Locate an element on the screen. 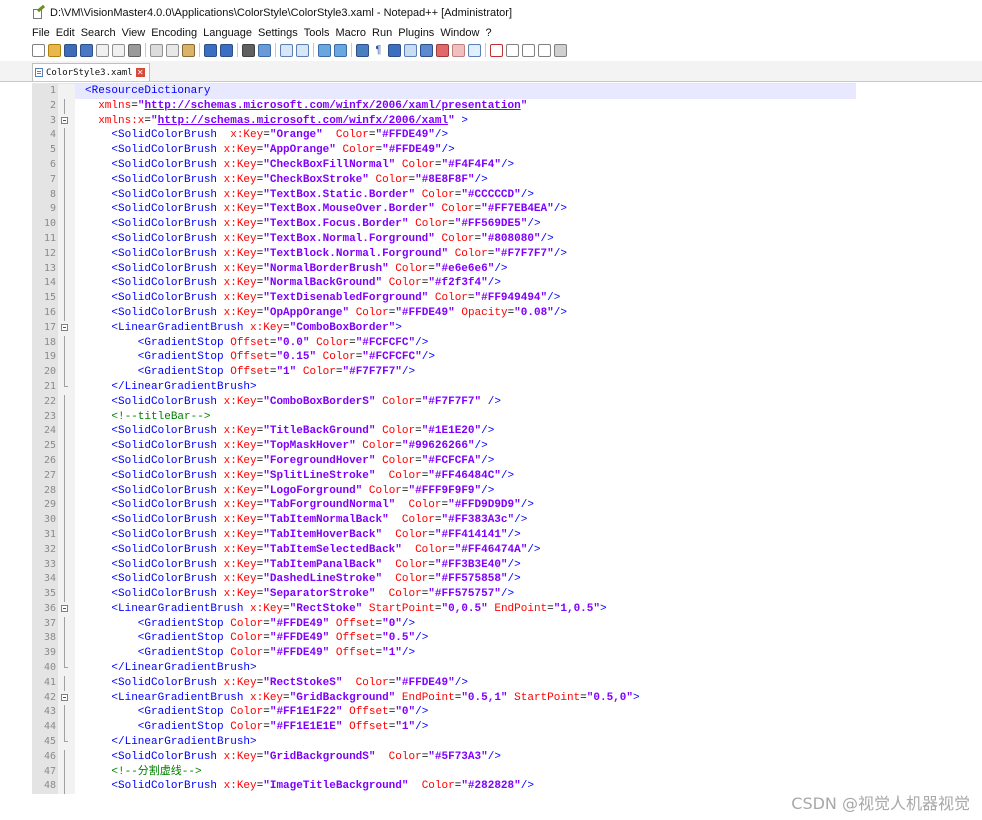  run-macro-multiple-icon is located at coordinates (544, 50).